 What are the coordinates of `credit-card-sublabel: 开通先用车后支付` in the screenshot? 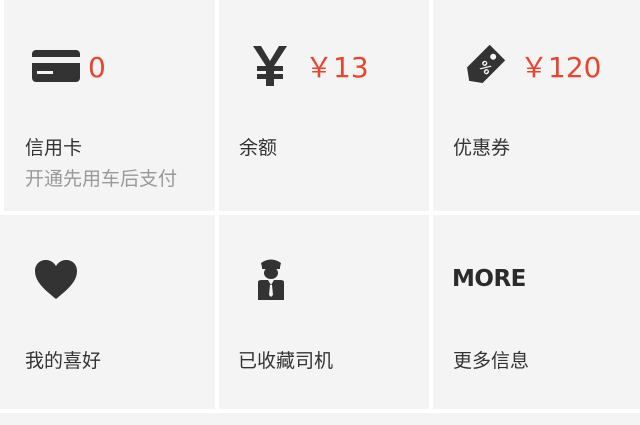 It's located at (101, 179).